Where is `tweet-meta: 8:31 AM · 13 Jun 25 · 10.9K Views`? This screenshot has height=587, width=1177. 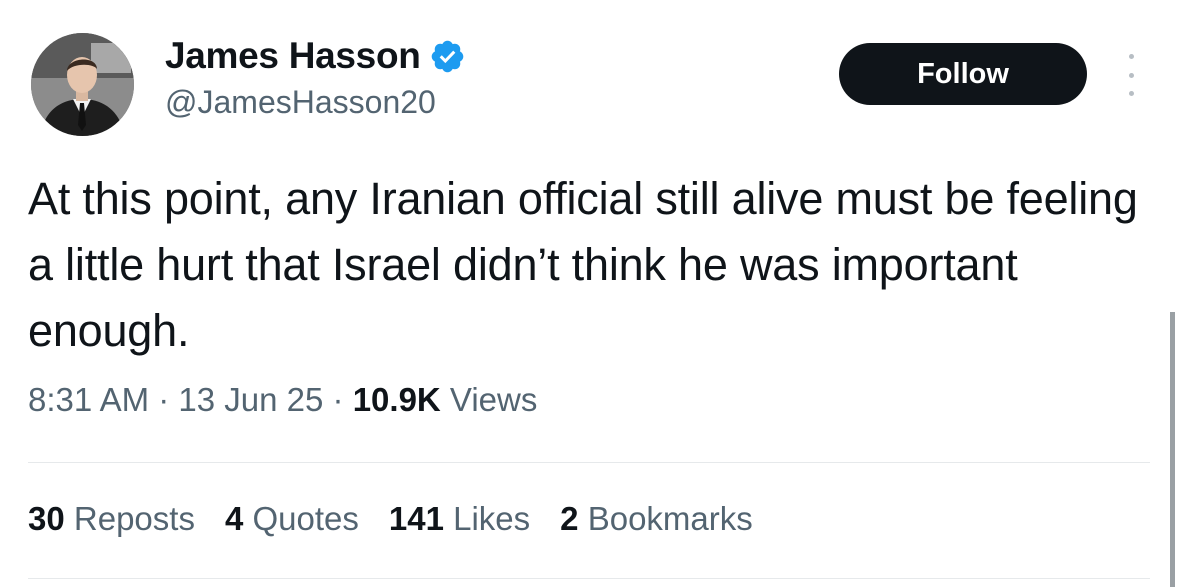
tweet-meta: 8:31 AM · 13 Jun 25 · 10.9K Views is located at coordinates (282, 400).